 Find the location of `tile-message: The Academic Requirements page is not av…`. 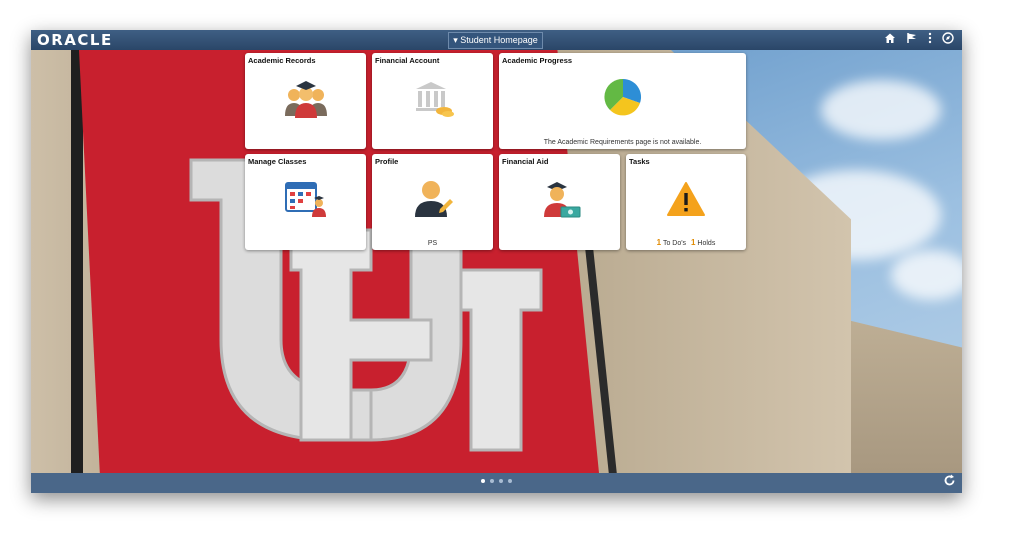

tile-message: The Academic Requirements page is not av… is located at coordinates (622, 142).